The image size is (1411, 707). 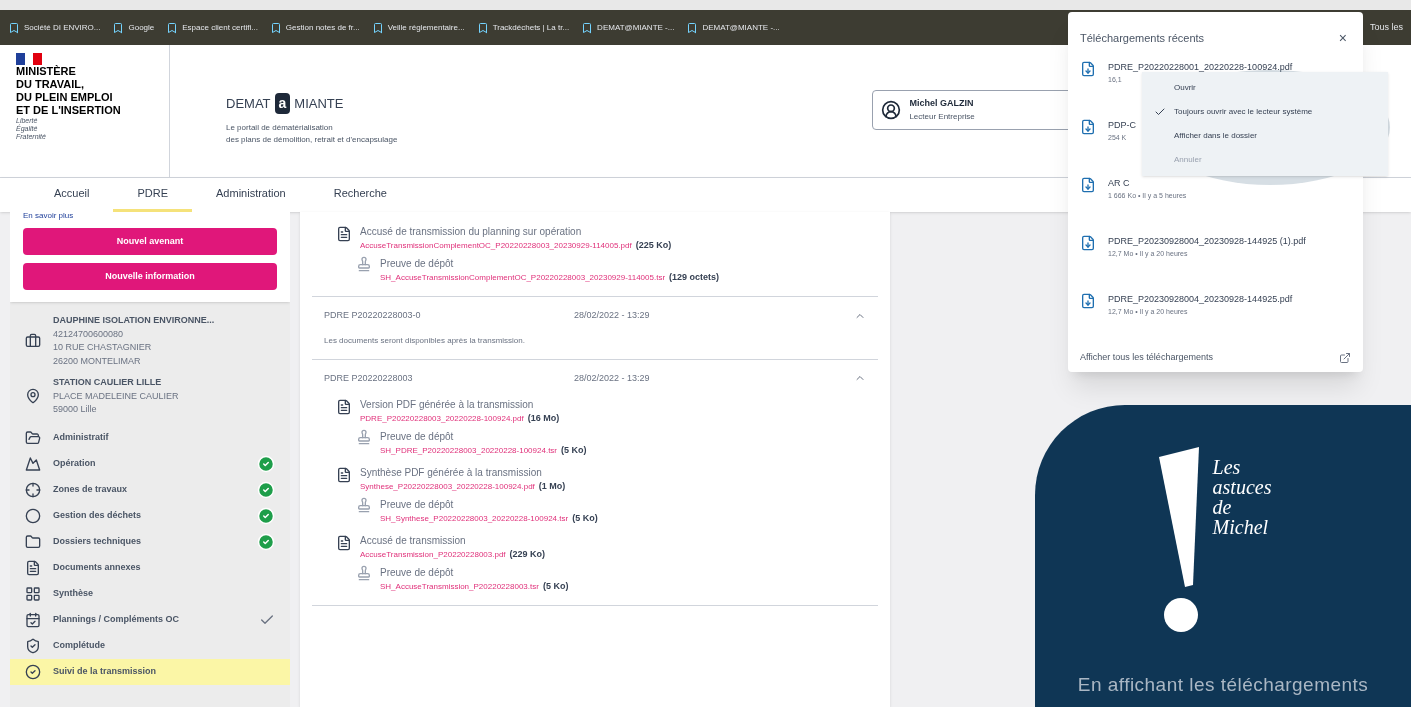 What do you see at coordinates (150, 515) in the screenshot?
I see `sidebar-item: Gestion des déchets` at bounding box center [150, 515].